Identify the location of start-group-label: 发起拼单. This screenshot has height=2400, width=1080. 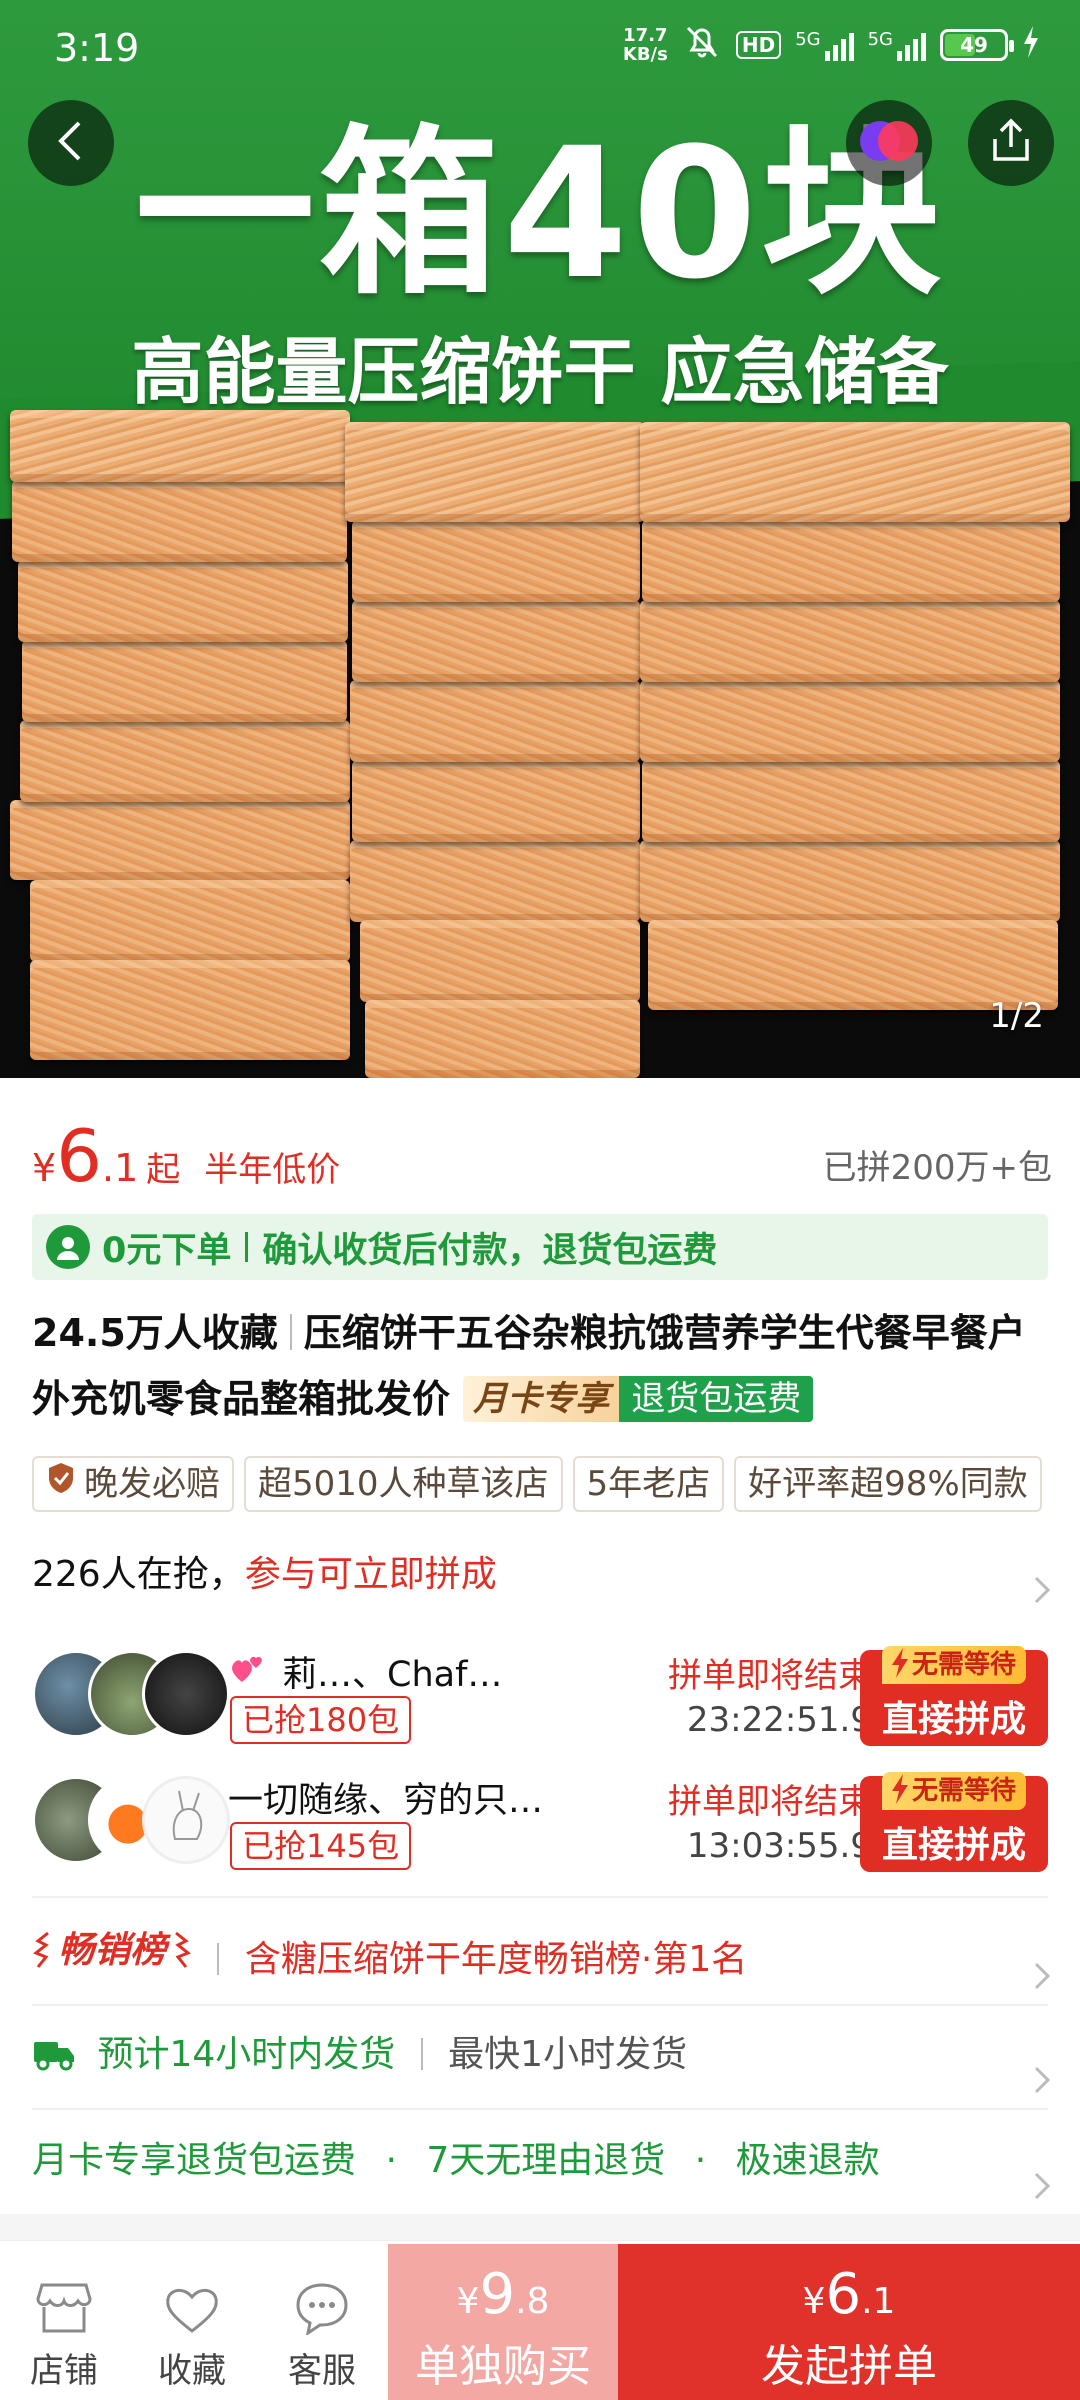
(849, 2366).